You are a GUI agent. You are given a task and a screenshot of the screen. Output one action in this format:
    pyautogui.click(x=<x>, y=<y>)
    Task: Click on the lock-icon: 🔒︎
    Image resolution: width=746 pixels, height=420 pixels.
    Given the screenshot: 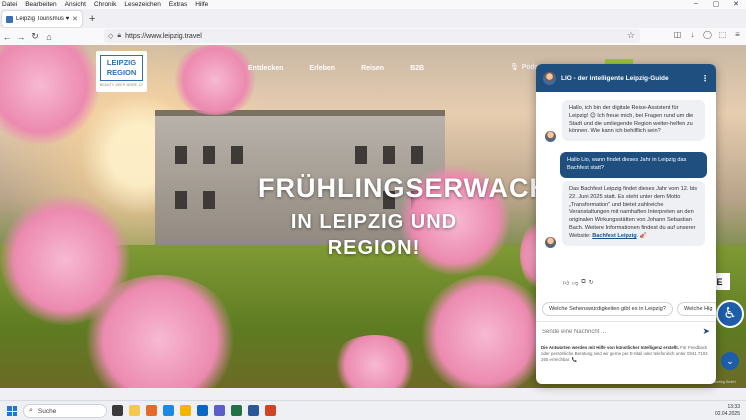 What is the action you would take?
    pyautogui.click(x=119, y=35)
    